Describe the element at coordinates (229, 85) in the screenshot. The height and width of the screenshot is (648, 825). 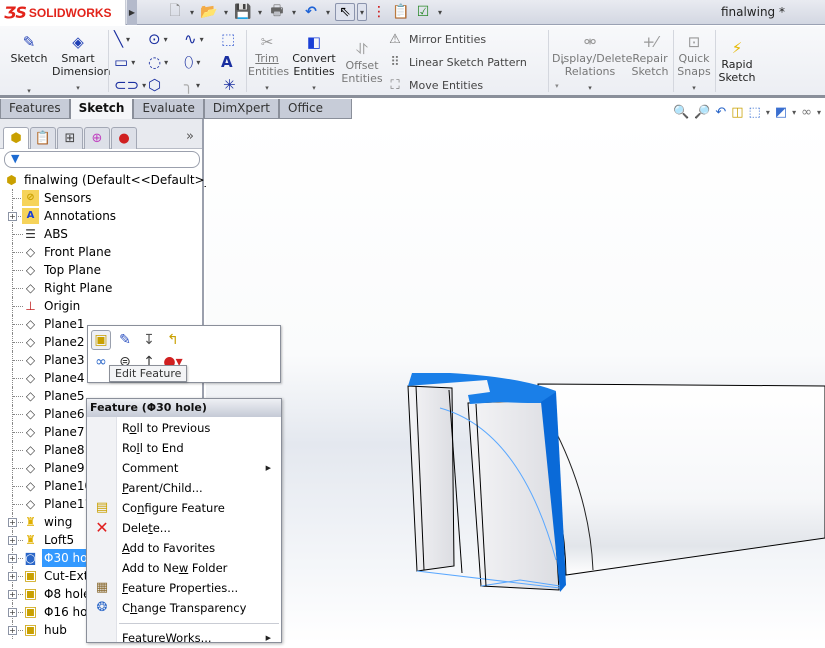
I see `point-tool: ✳` at that location.